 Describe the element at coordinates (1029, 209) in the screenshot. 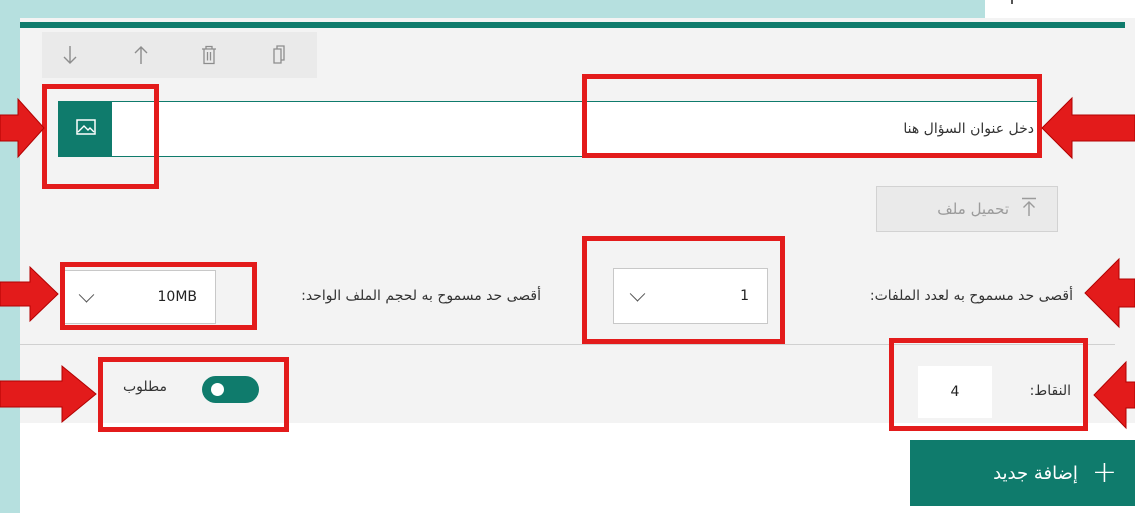

I see `upload-icon` at that location.